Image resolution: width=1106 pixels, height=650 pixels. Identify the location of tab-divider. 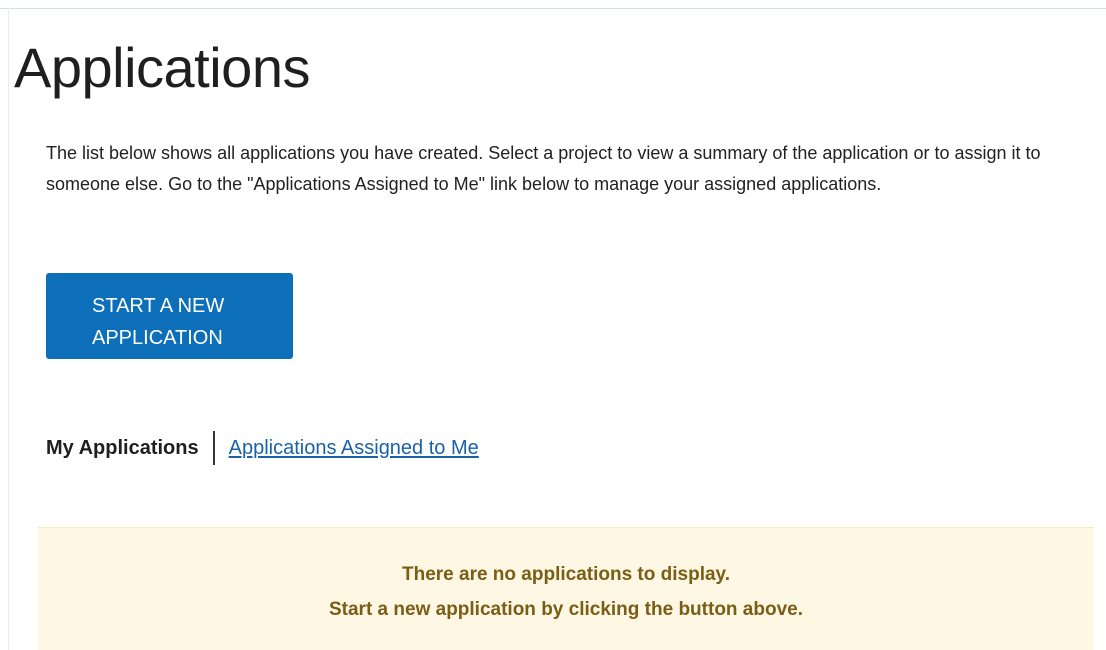
(213, 448).